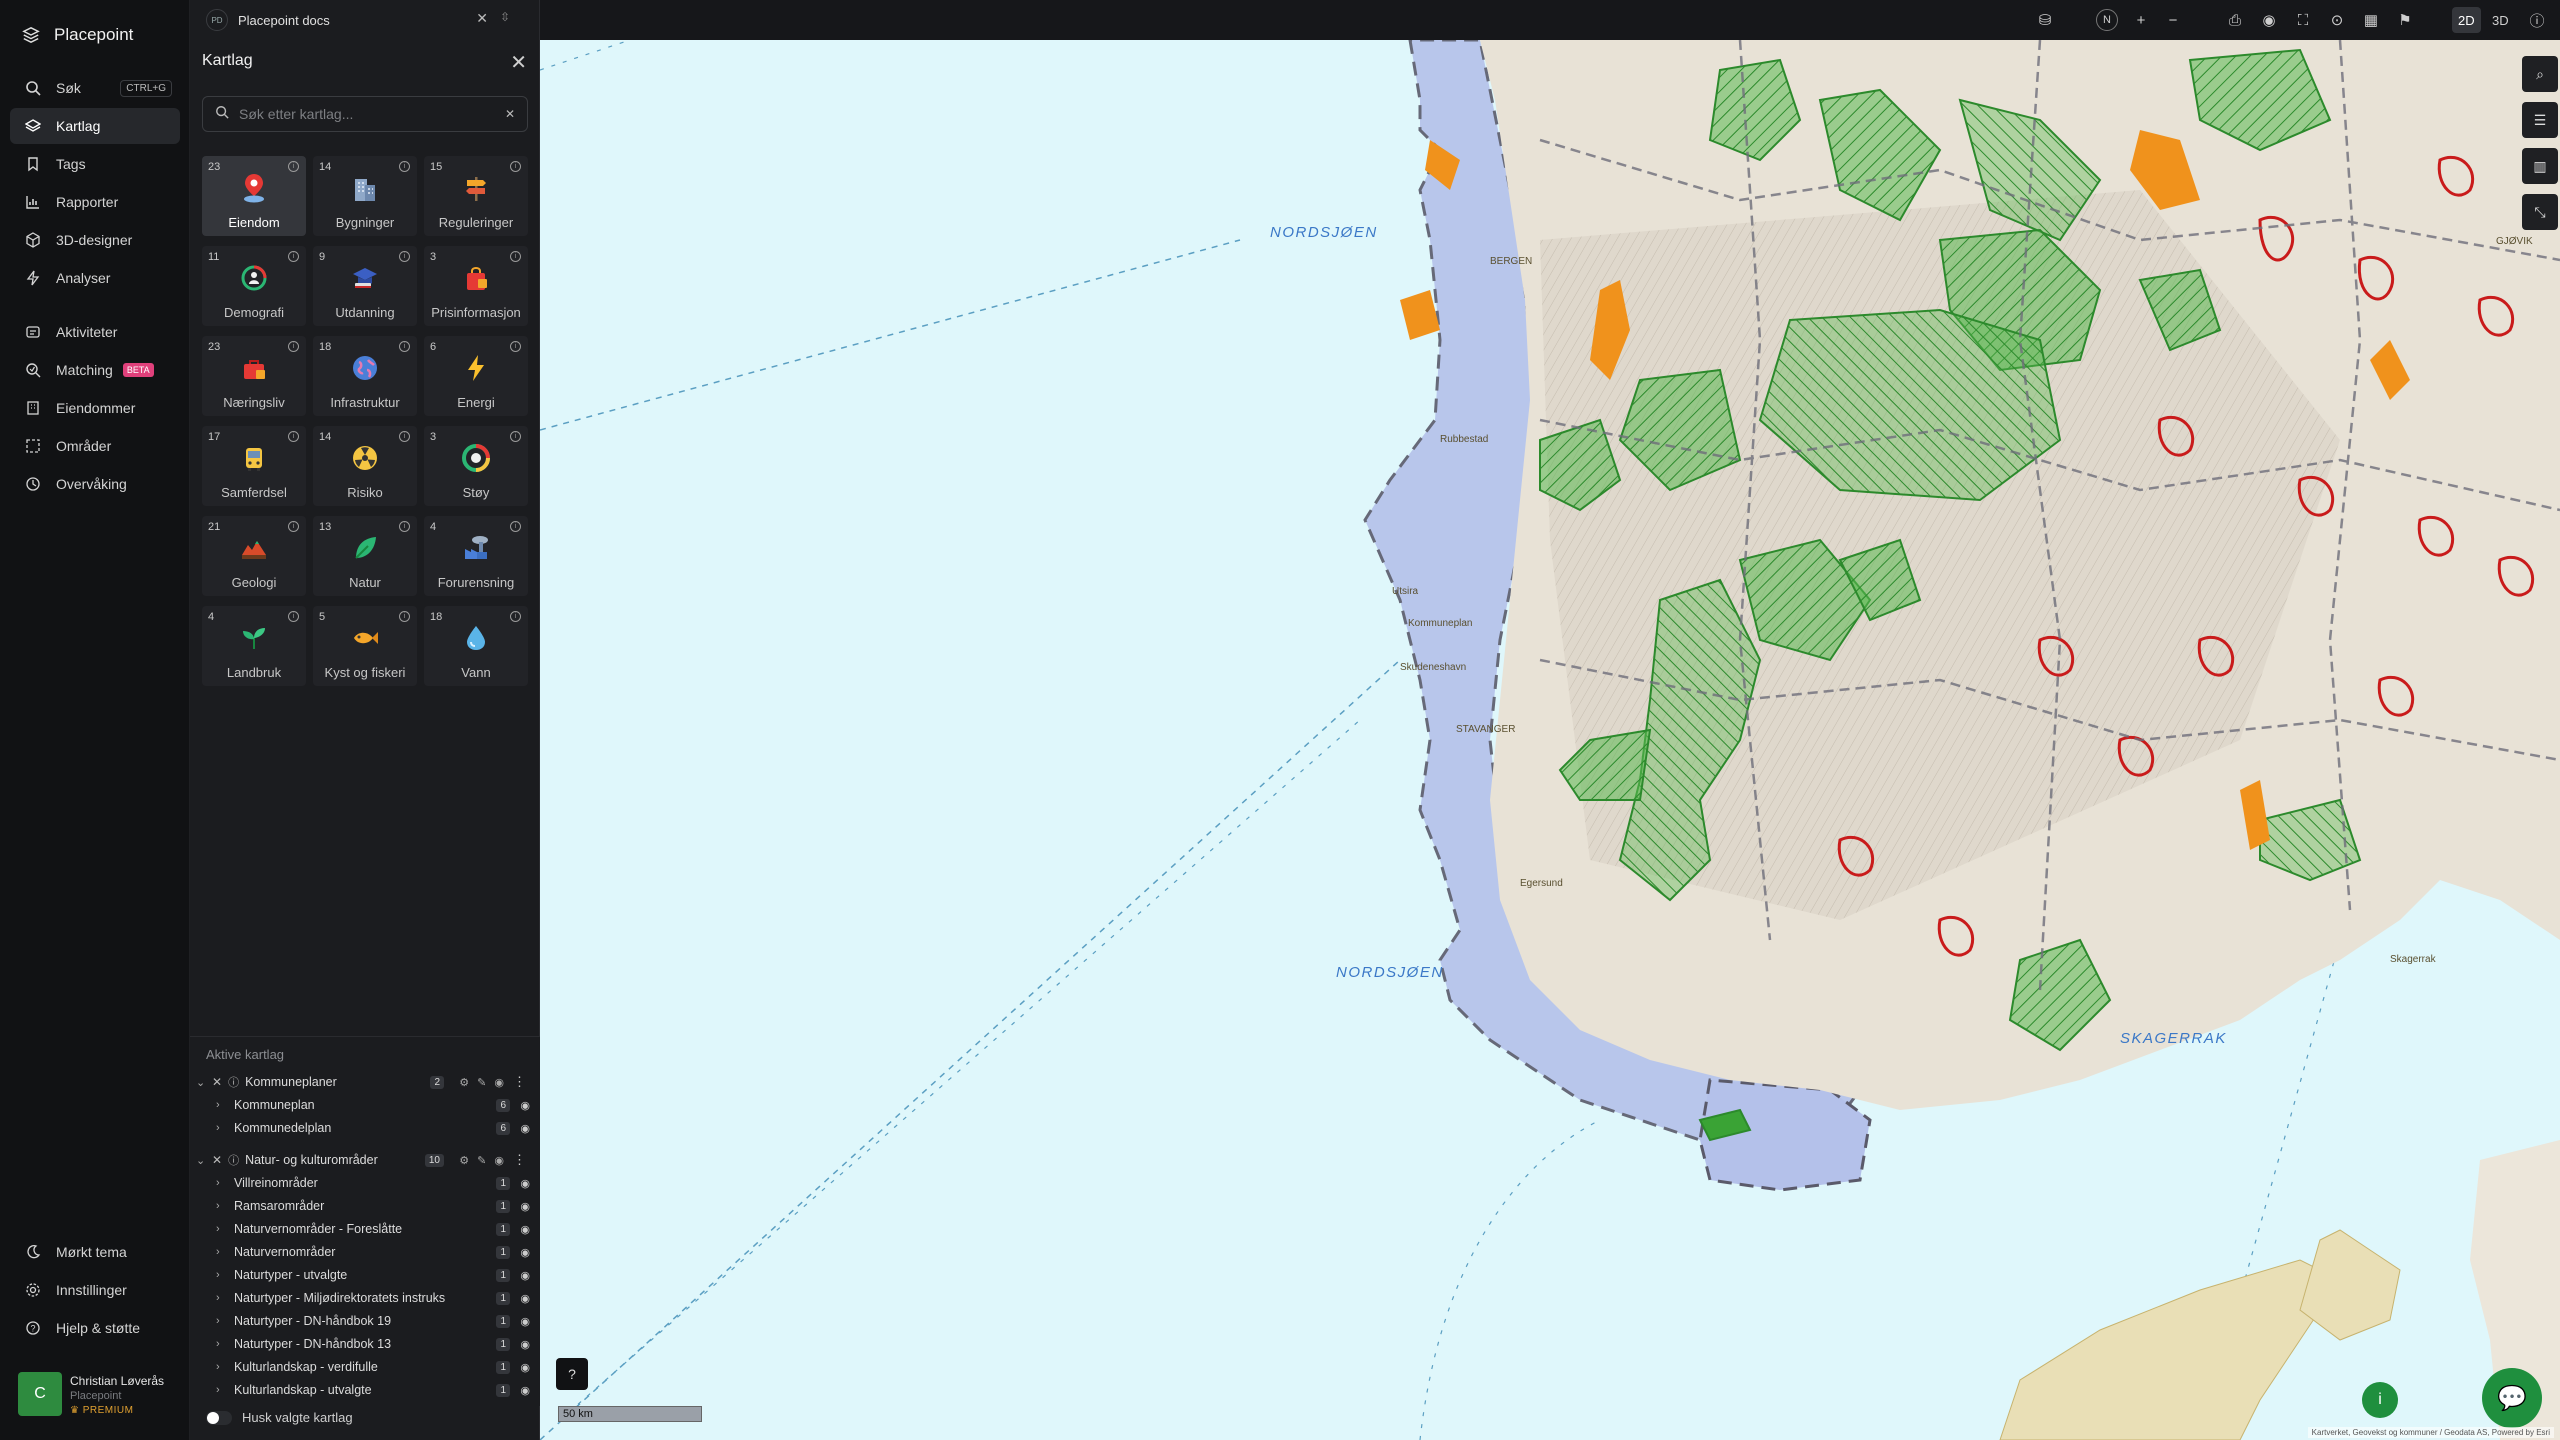  What do you see at coordinates (77, 35) in the screenshot?
I see `app-brand: Placepoint` at bounding box center [77, 35].